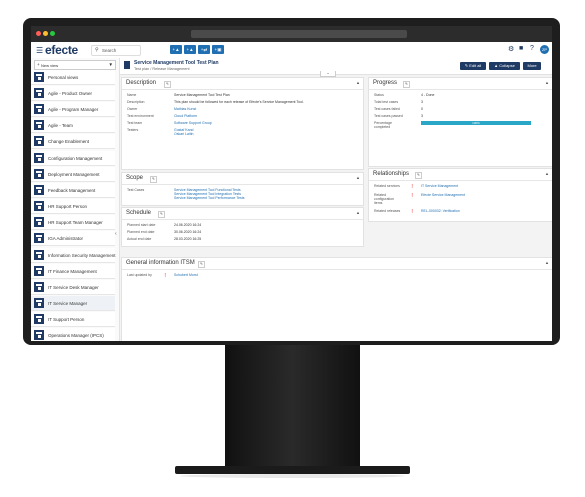 The image size is (585, 497). What do you see at coordinates (440, 211) in the screenshot?
I see `field-link: REL-000032: Verification` at bounding box center [440, 211].